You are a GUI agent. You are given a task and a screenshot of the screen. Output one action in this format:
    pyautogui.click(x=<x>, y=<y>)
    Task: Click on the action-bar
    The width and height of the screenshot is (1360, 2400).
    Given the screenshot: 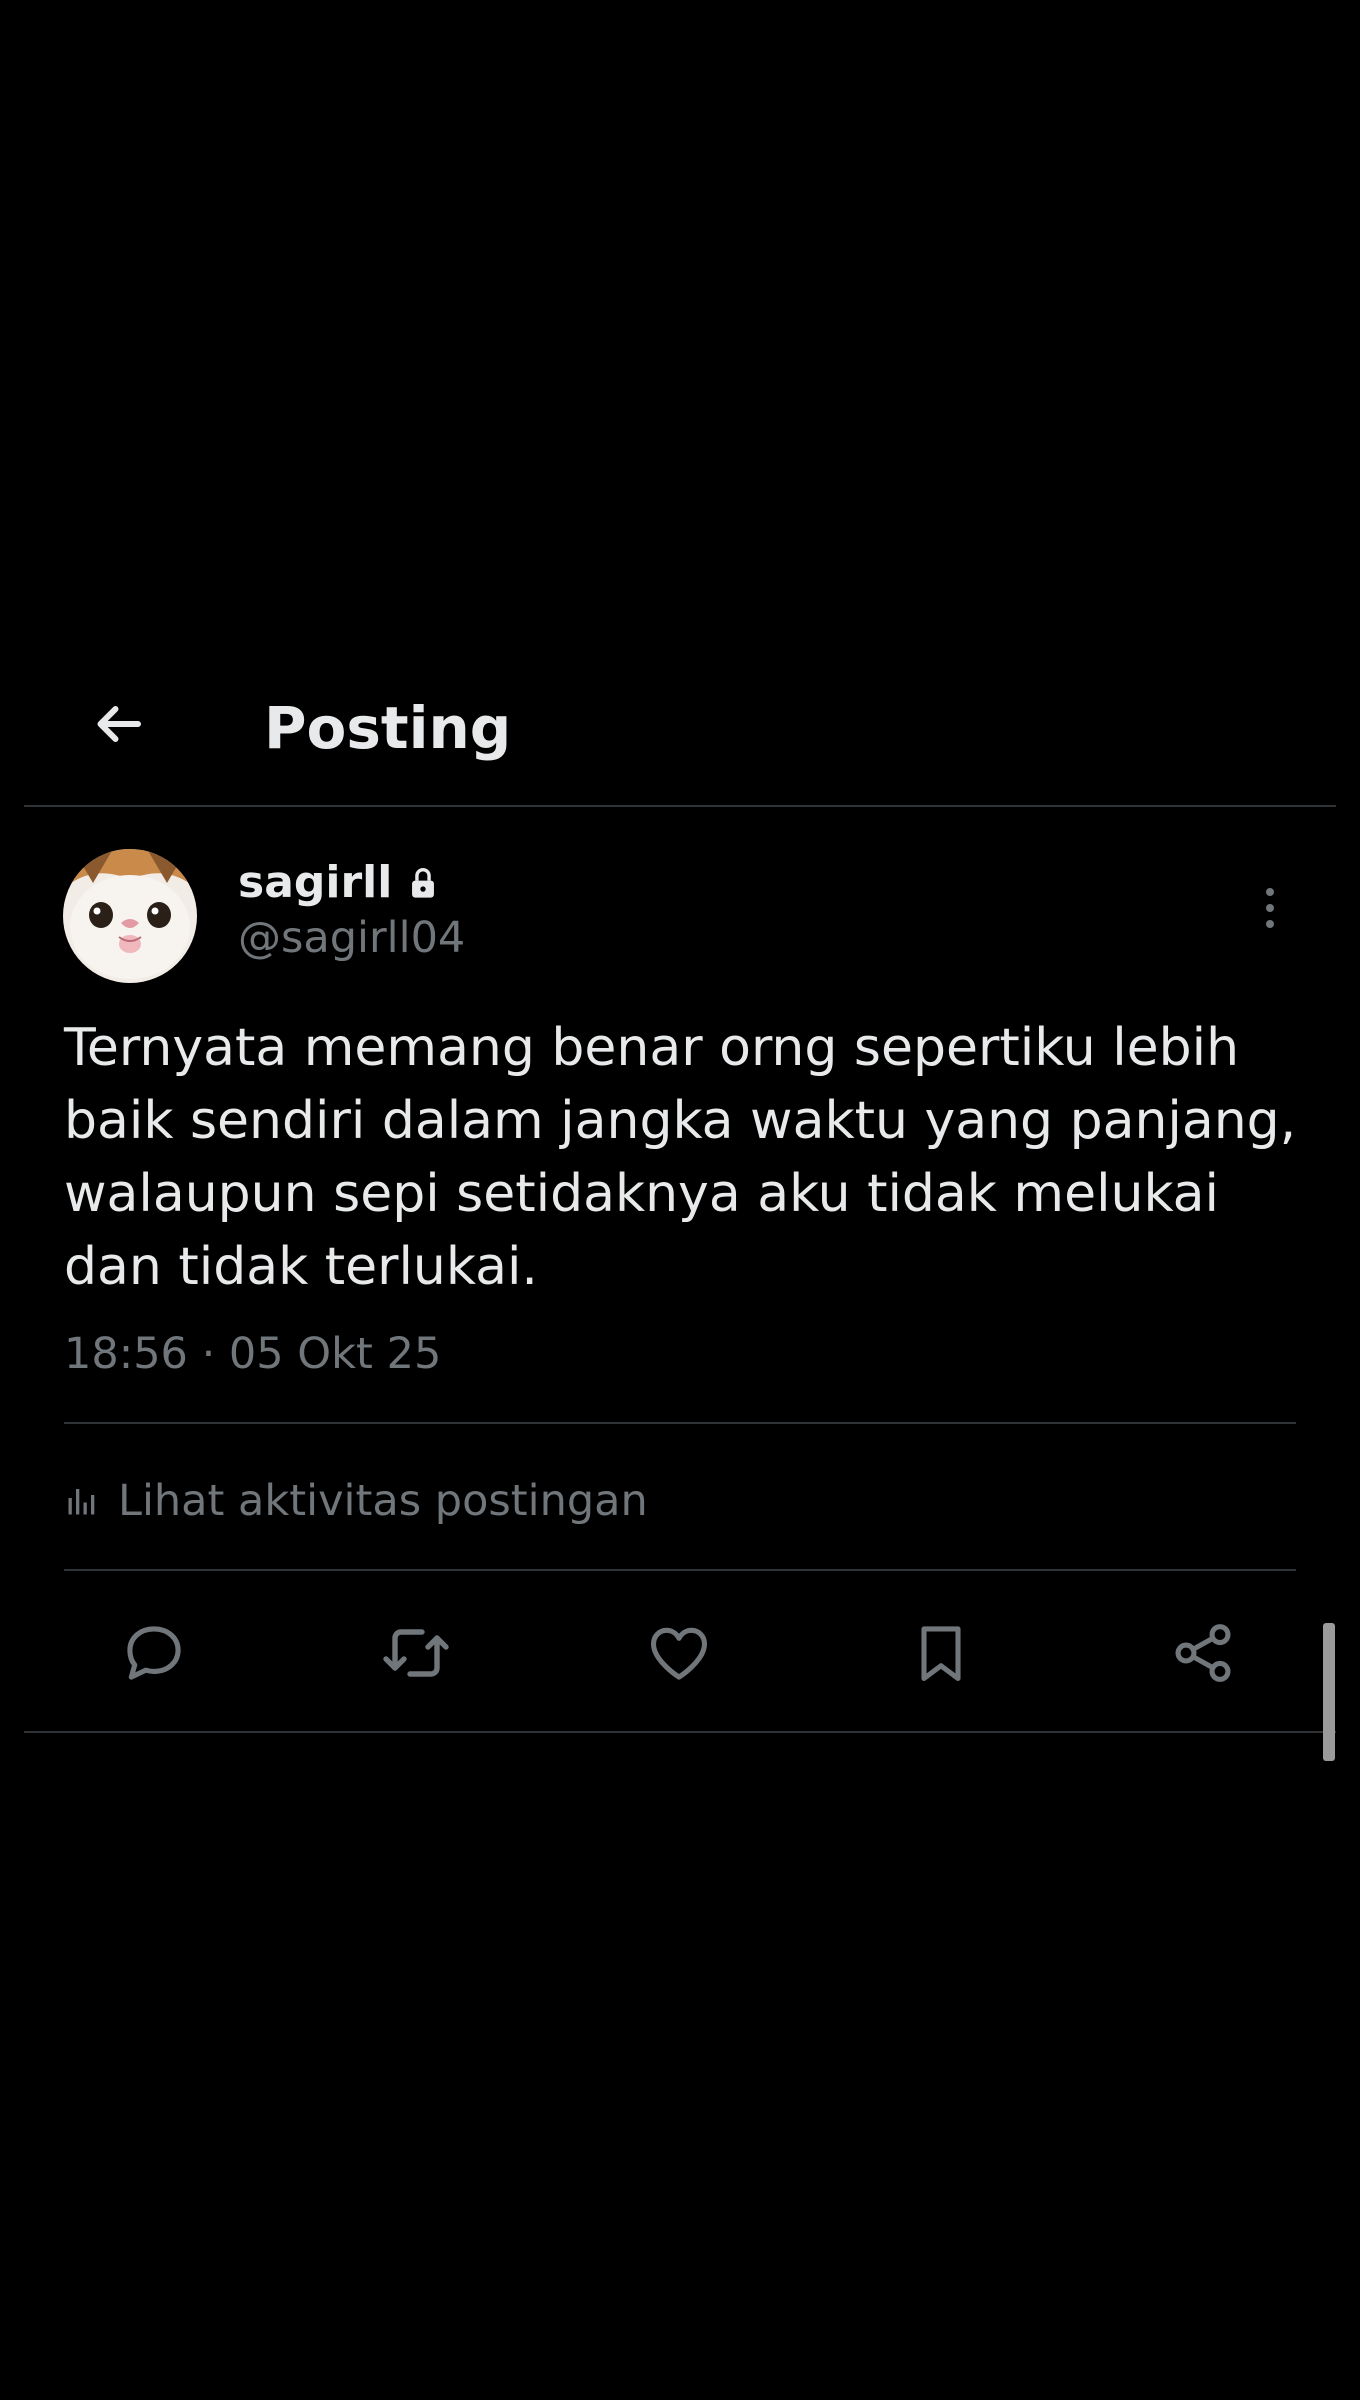 What is the action you would take?
    pyautogui.click(x=680, y=1653)
    